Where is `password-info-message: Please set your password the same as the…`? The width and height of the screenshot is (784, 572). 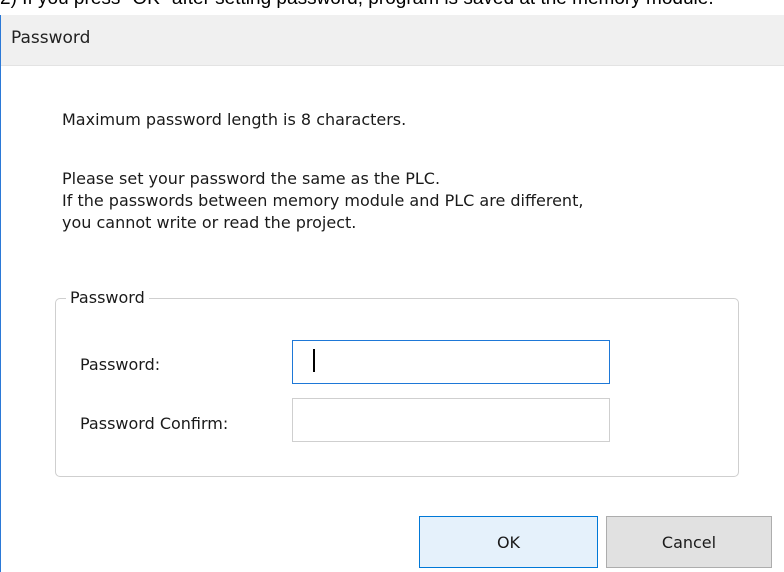 password-info-message: Please set your password the same as the… is located at coordinates (322, 201).